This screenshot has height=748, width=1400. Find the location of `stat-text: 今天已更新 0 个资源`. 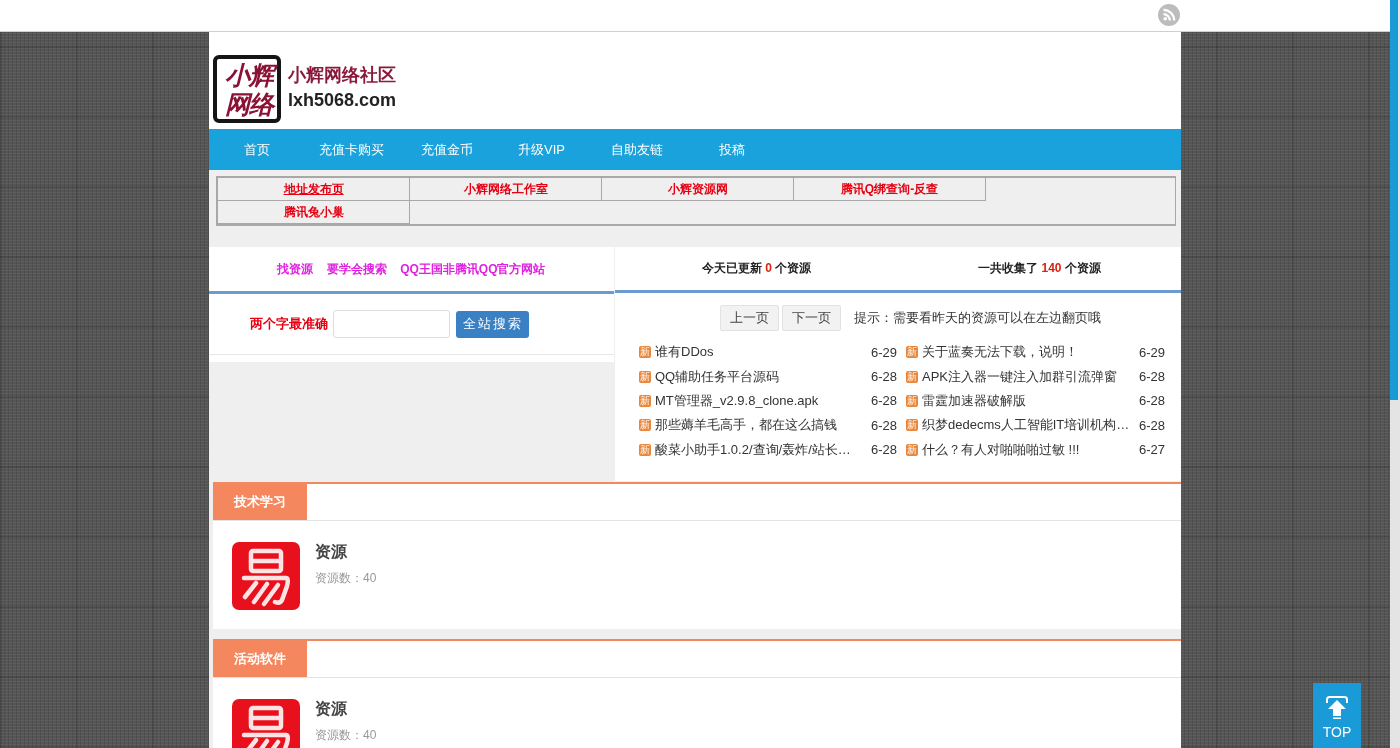

stat-text: 今天已更新 0 个资源 is located at coordinates (756, 268).